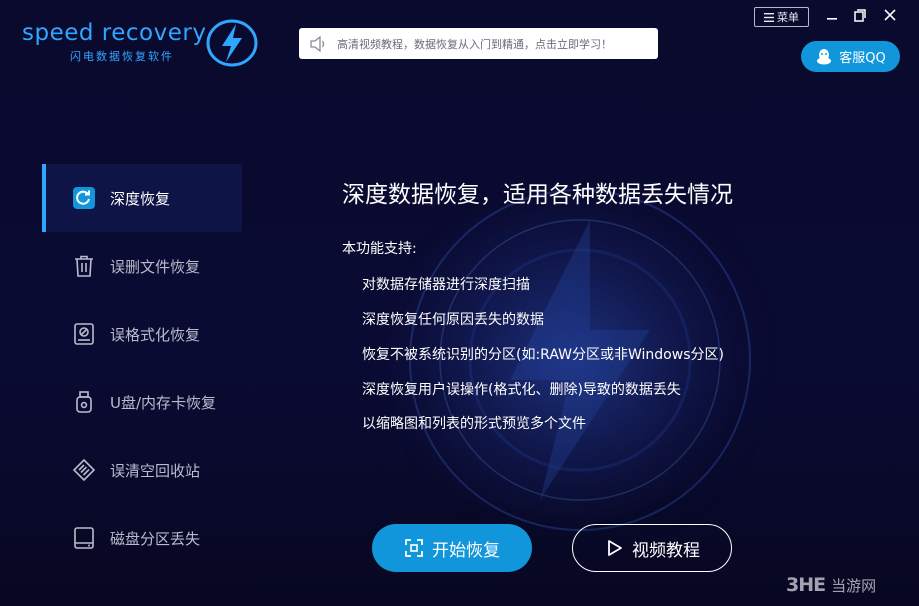 This screenshot has height=606, width=919. Describe the element at coordinates (543, 355) in the screenshot. I see `feature-item: 恢复不被系统识别的分区(如:RAW分区或非Windows分区)` at that location.